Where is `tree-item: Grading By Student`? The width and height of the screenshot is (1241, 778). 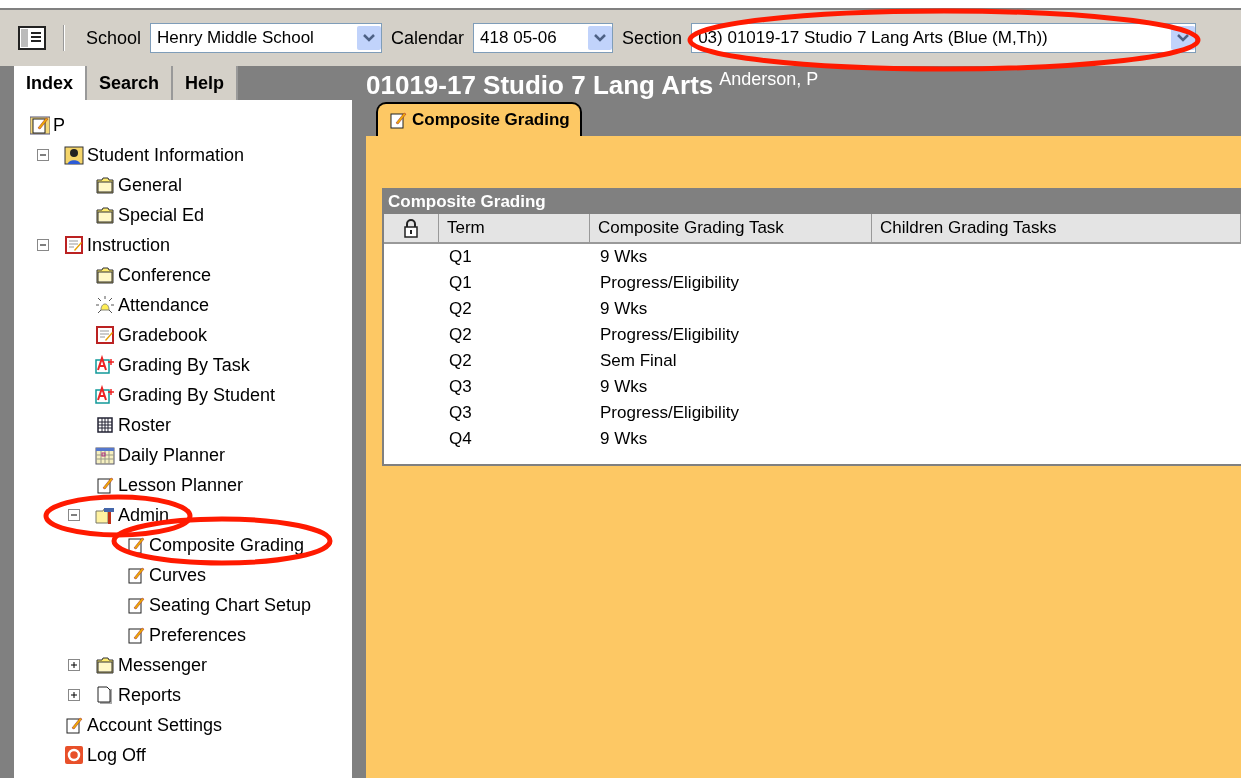 tree-item: Grading By Student is located at coordinates (197, 395).